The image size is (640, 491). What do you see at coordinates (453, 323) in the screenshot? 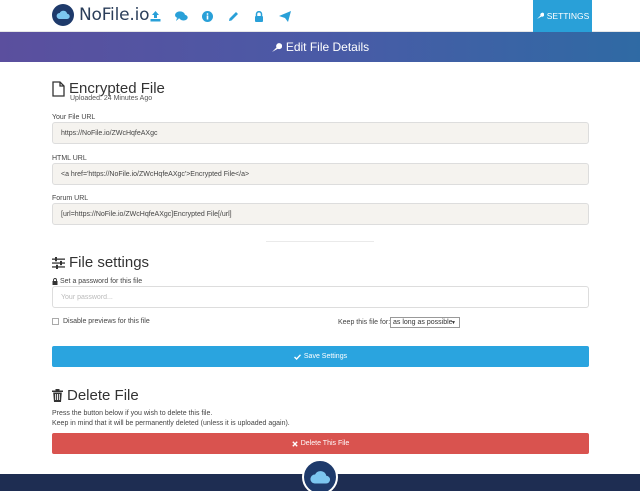
I see `select-arrow-icon: ▼` at bounding box center [453, 323].